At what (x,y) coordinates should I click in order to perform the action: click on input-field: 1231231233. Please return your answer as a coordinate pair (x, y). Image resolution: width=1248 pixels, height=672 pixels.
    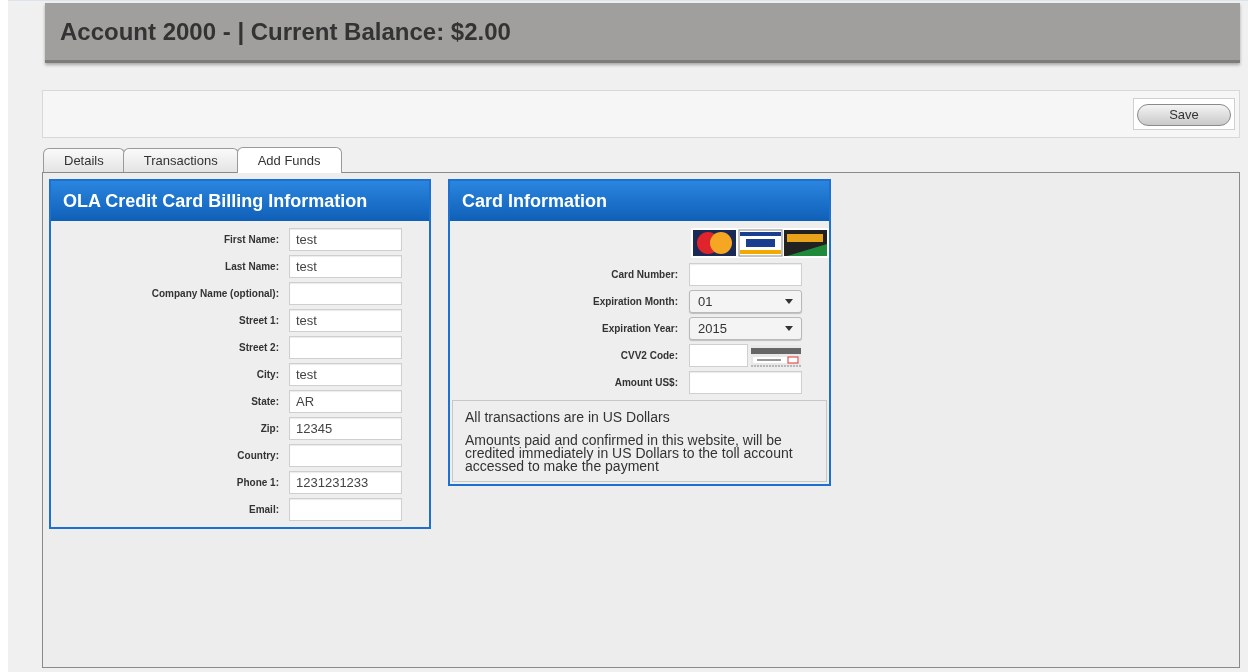
    Looking at the image, I should click on (345, 482).